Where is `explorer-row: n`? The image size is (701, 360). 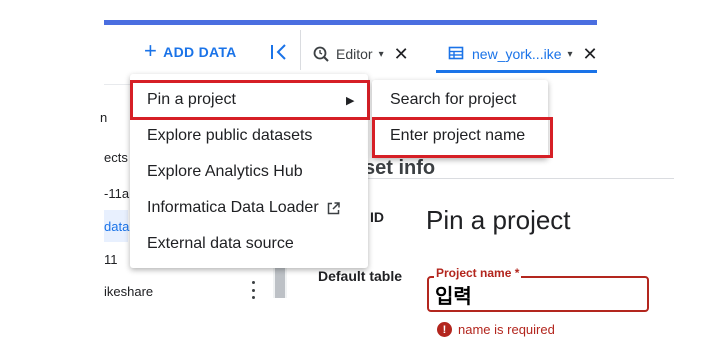 explorer-row: n is located at coordinates (103, 117).